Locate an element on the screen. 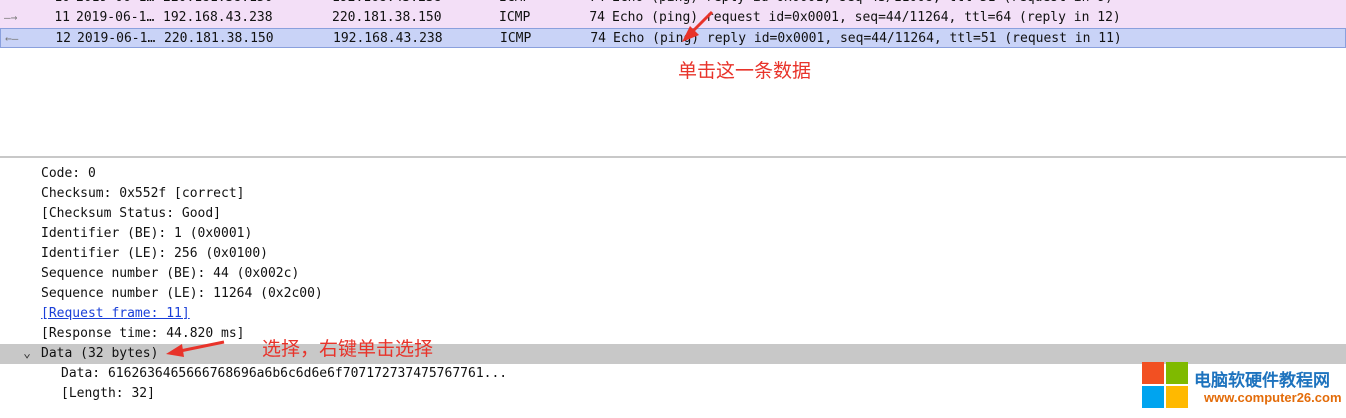 This screenshot has width=1346, height=418. detail-field-checksum-status: [Checksum Status: Good] is located at coordinates (673, 214).